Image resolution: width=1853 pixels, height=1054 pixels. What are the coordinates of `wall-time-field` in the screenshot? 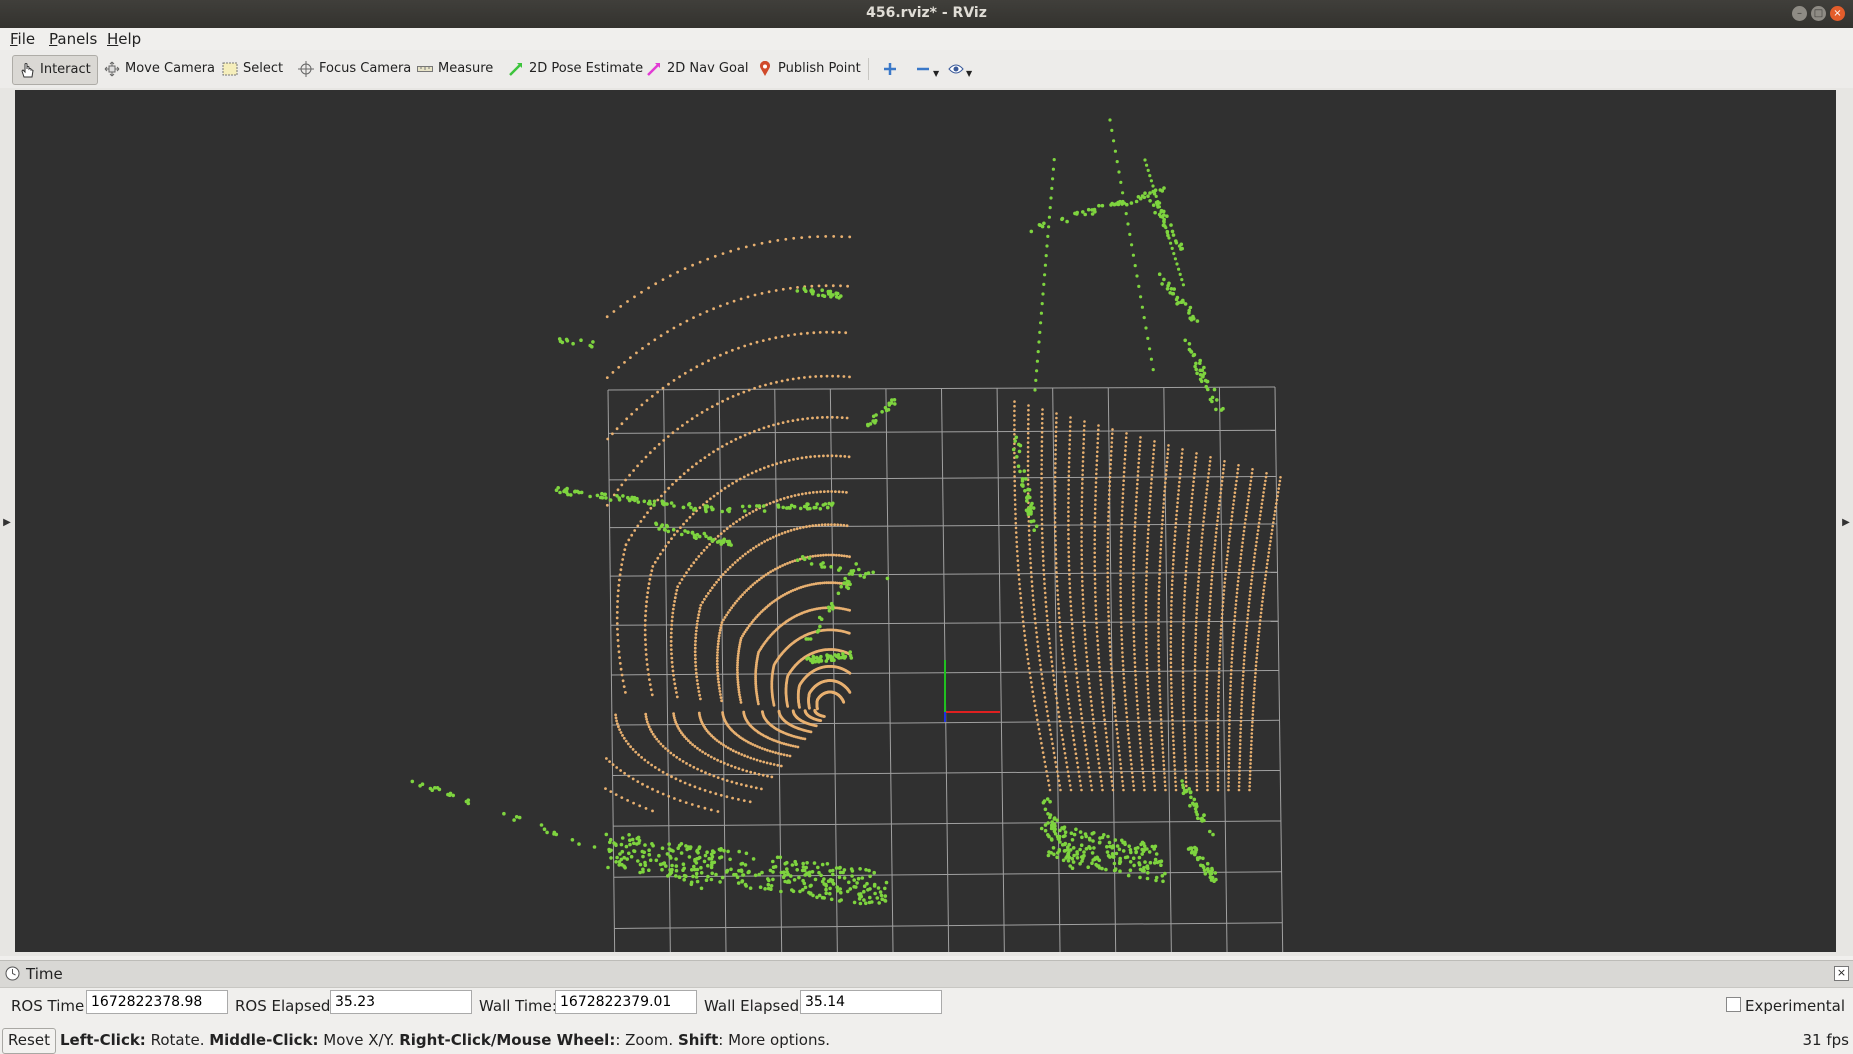 It's located at (626, 1002).